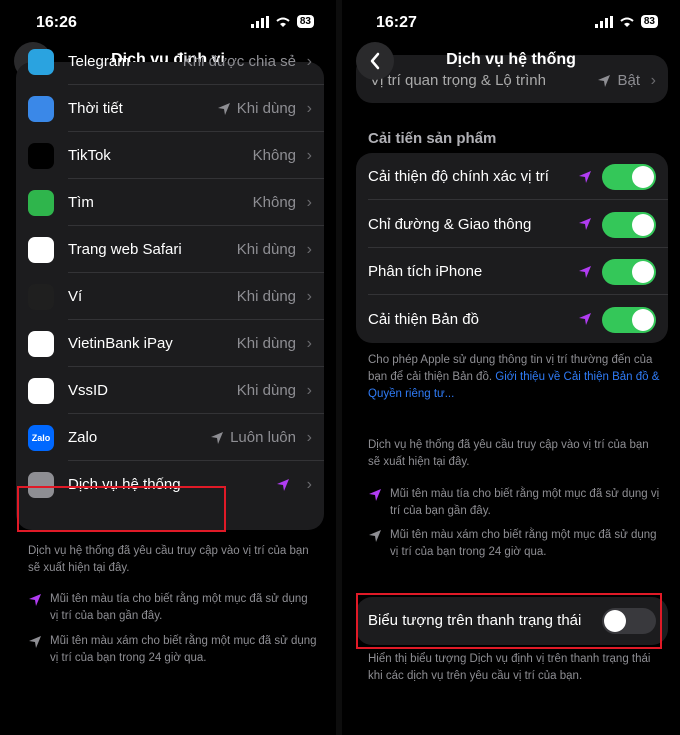 The height and width of the screenshot is (735, 680). What do you see at coordinates (41, 108) in the screenshot?
I see `weather-icon` at bounding box center [41, 108].